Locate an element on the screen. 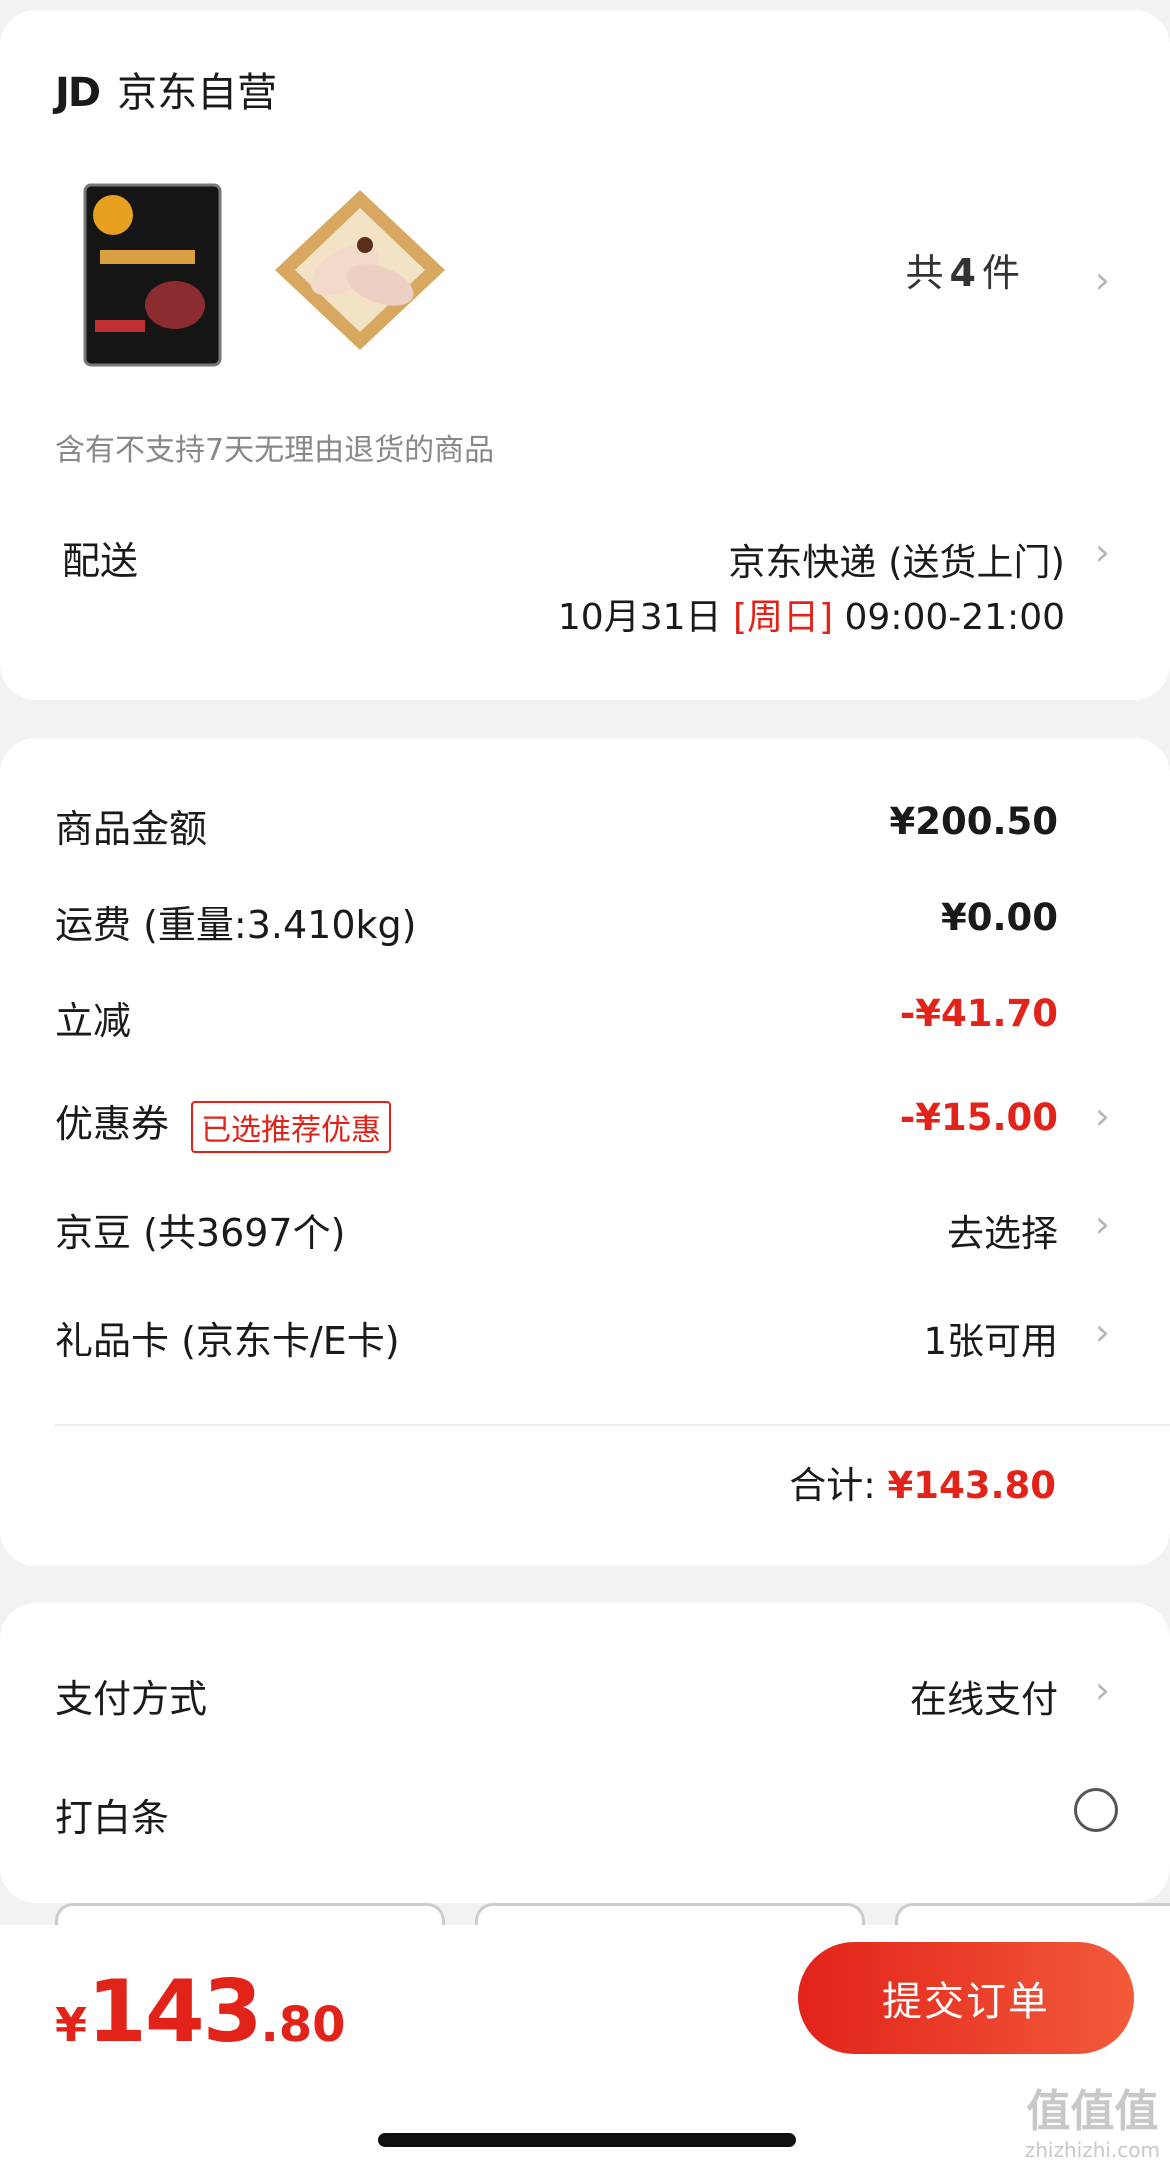 The image size is (1170, 2175). jingdou-chevron-icon: › is located at coordinates (1102, 1224).